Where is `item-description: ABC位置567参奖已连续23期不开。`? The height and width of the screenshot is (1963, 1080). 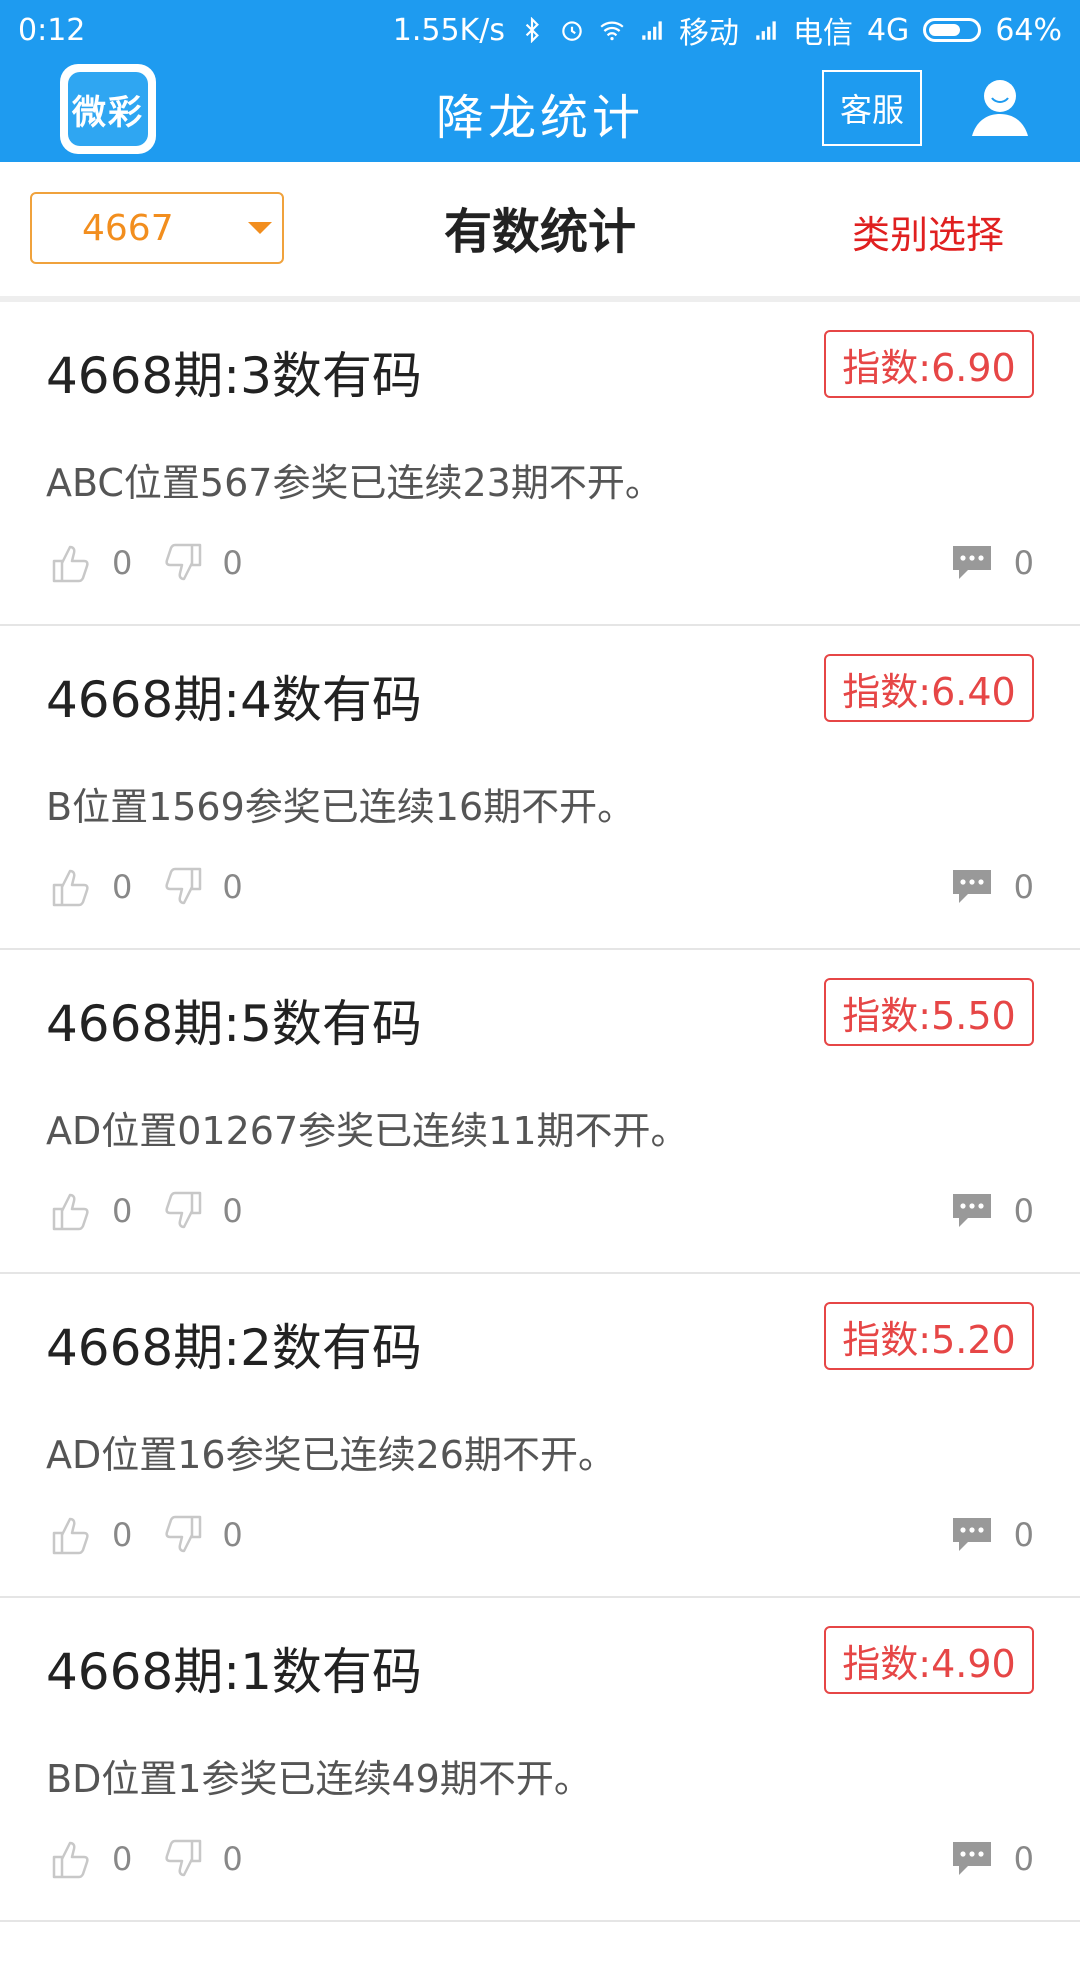 item-description: ABC位置567参奖已连续23期不开。 is located at coordinates (354, 483).